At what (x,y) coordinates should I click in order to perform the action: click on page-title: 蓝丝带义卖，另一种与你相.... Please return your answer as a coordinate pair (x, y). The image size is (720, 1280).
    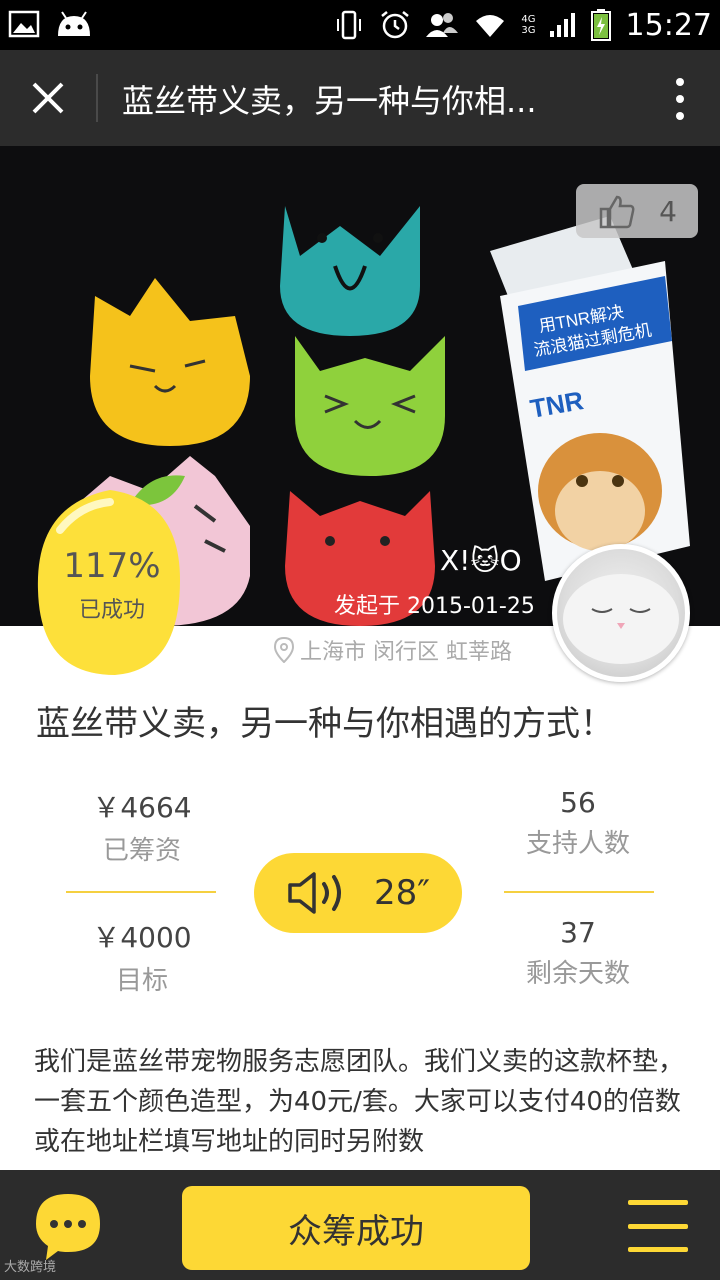
    Looking at the image, I should click on (329, 101).